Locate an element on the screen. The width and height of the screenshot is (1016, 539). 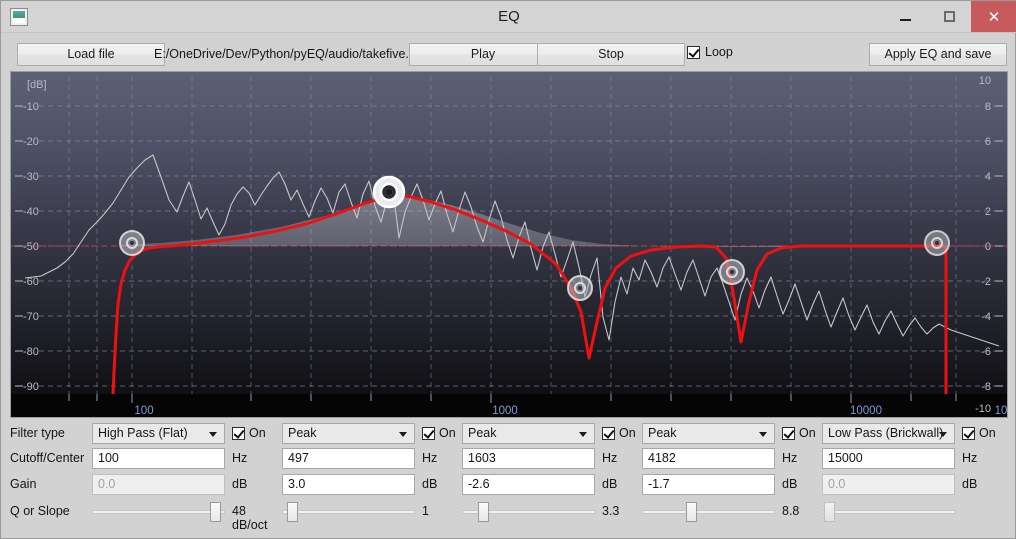
cutoff-input-5: 15000 is located at coordinates (888, 458).